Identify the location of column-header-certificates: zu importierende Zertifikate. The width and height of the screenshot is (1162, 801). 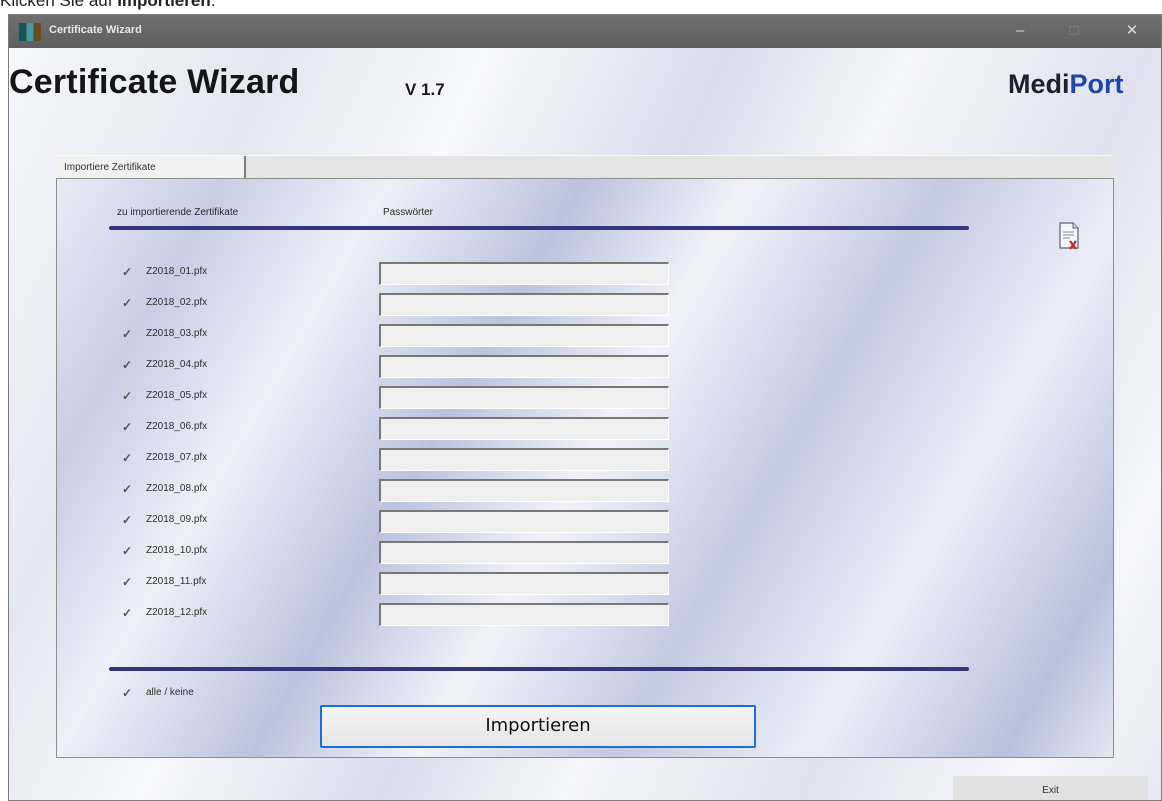
(178, 212).